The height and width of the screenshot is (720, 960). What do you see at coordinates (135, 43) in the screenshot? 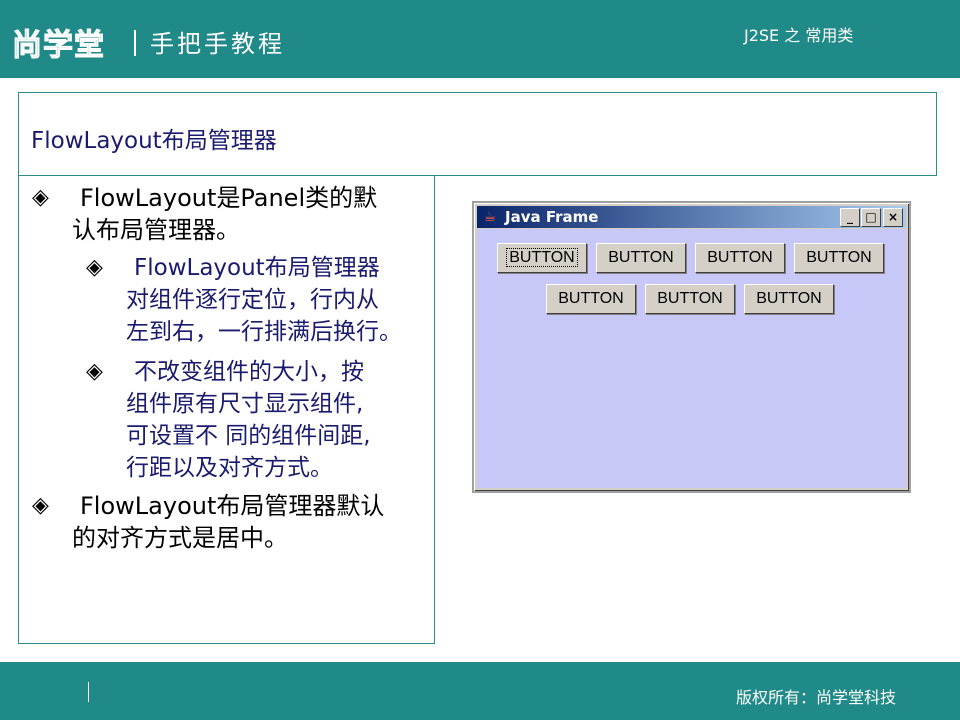
I see `header-divider` at bounding box center [135, 43].